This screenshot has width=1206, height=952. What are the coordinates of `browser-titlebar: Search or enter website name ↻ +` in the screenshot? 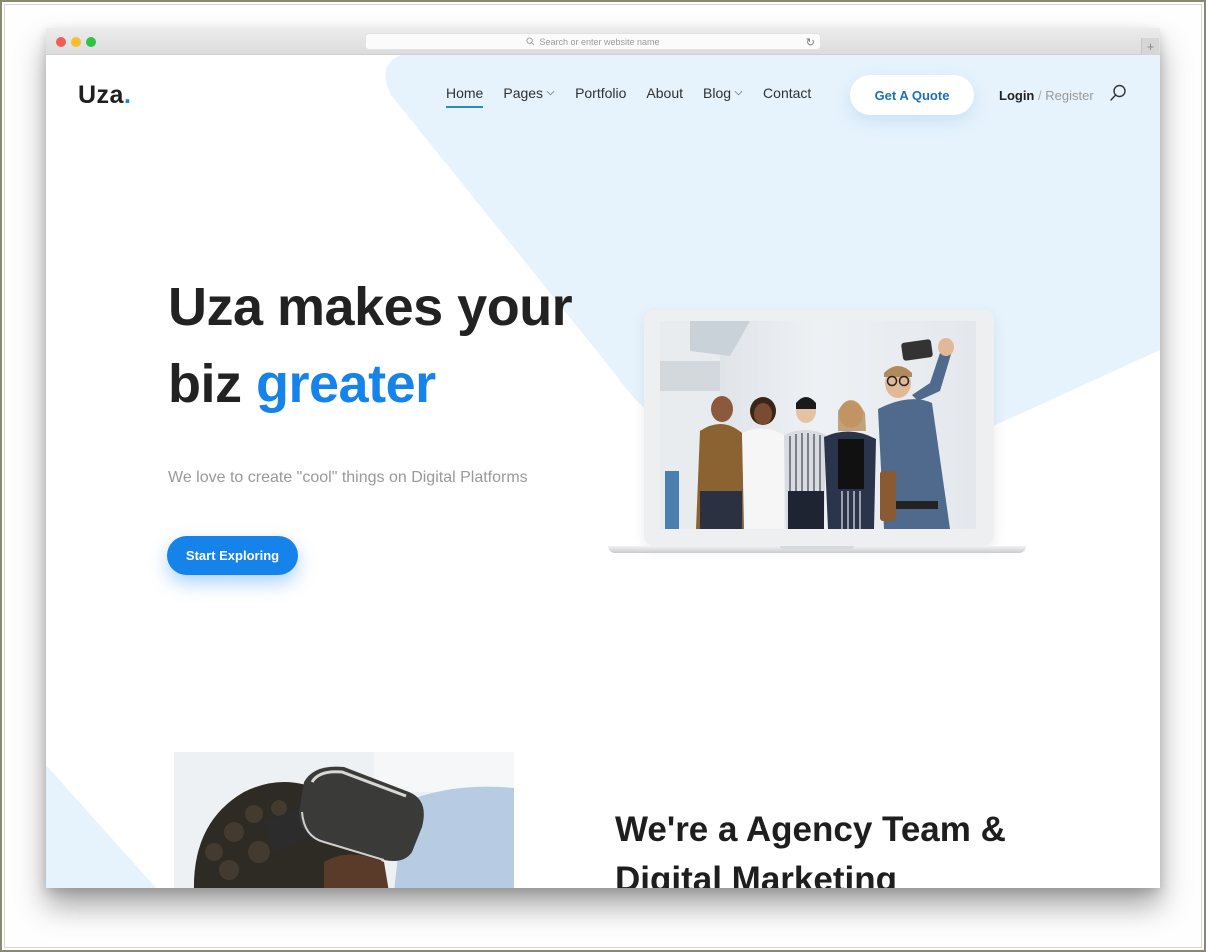 It's located at (603, 41).